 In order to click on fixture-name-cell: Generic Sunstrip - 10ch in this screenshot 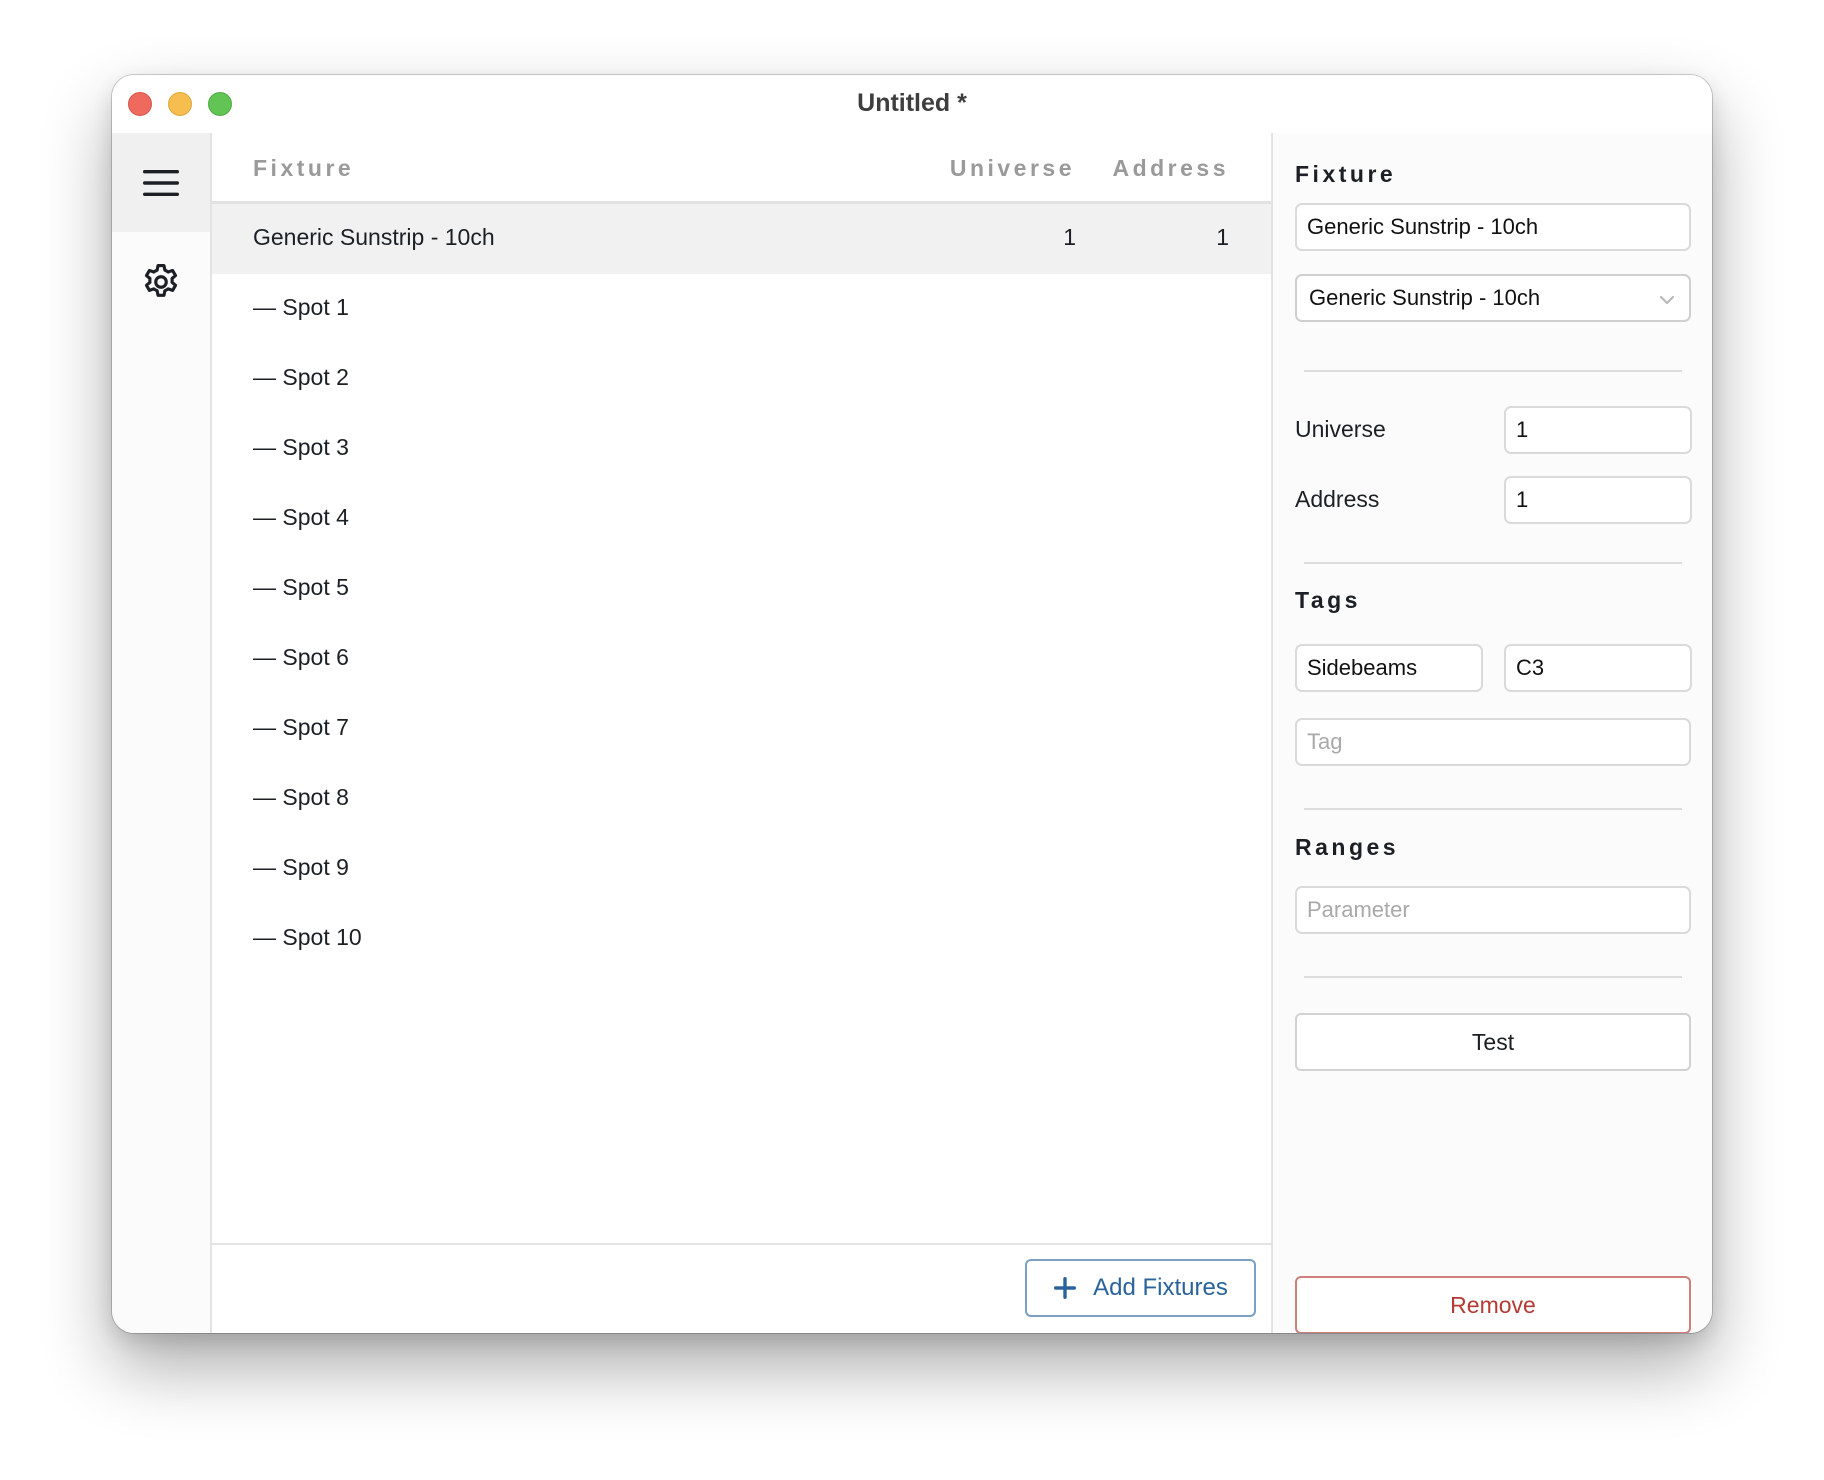, I will do `click(374, 237)`.